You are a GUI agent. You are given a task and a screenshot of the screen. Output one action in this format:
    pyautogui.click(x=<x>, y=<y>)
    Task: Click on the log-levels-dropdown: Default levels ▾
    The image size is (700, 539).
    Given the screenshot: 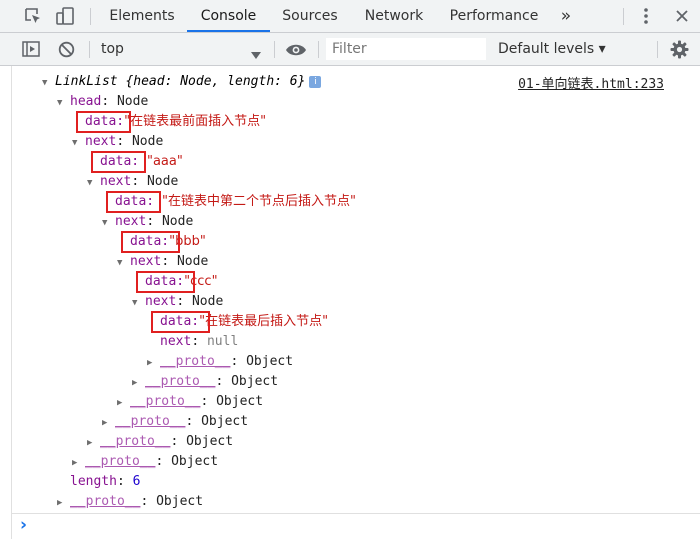 What is the action you would take?
    pyautogui.click(x=552, y=49)
    